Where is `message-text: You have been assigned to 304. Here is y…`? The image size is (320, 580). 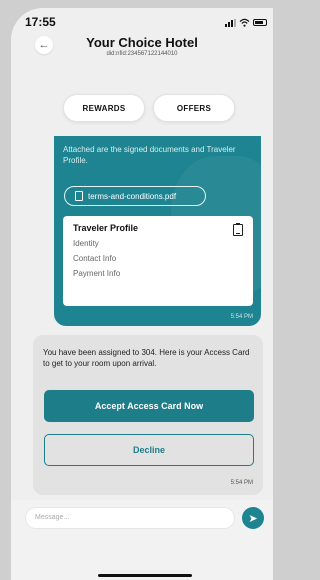 message-text: You have been assigned to 304. Here is y… is located at coordinates (146, 358).